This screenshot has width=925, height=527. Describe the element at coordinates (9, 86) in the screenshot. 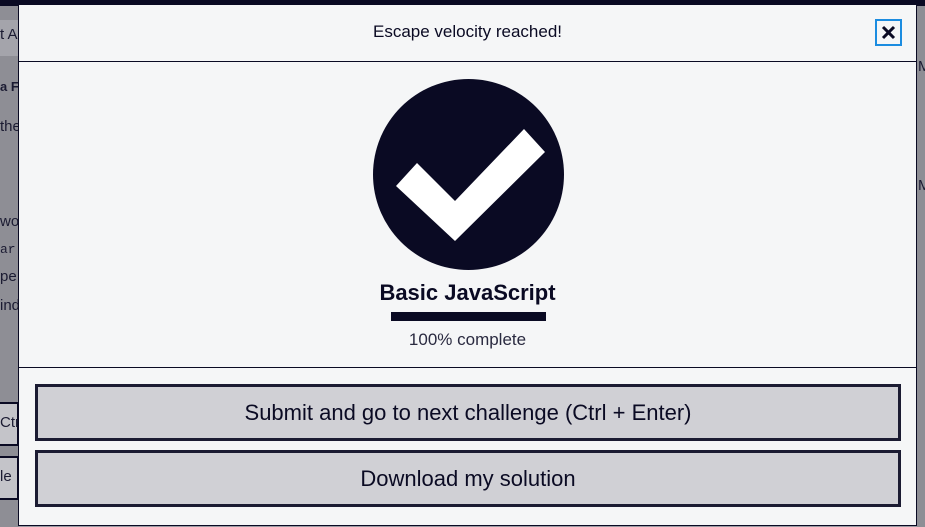

I see `background-text: a F` at that location.